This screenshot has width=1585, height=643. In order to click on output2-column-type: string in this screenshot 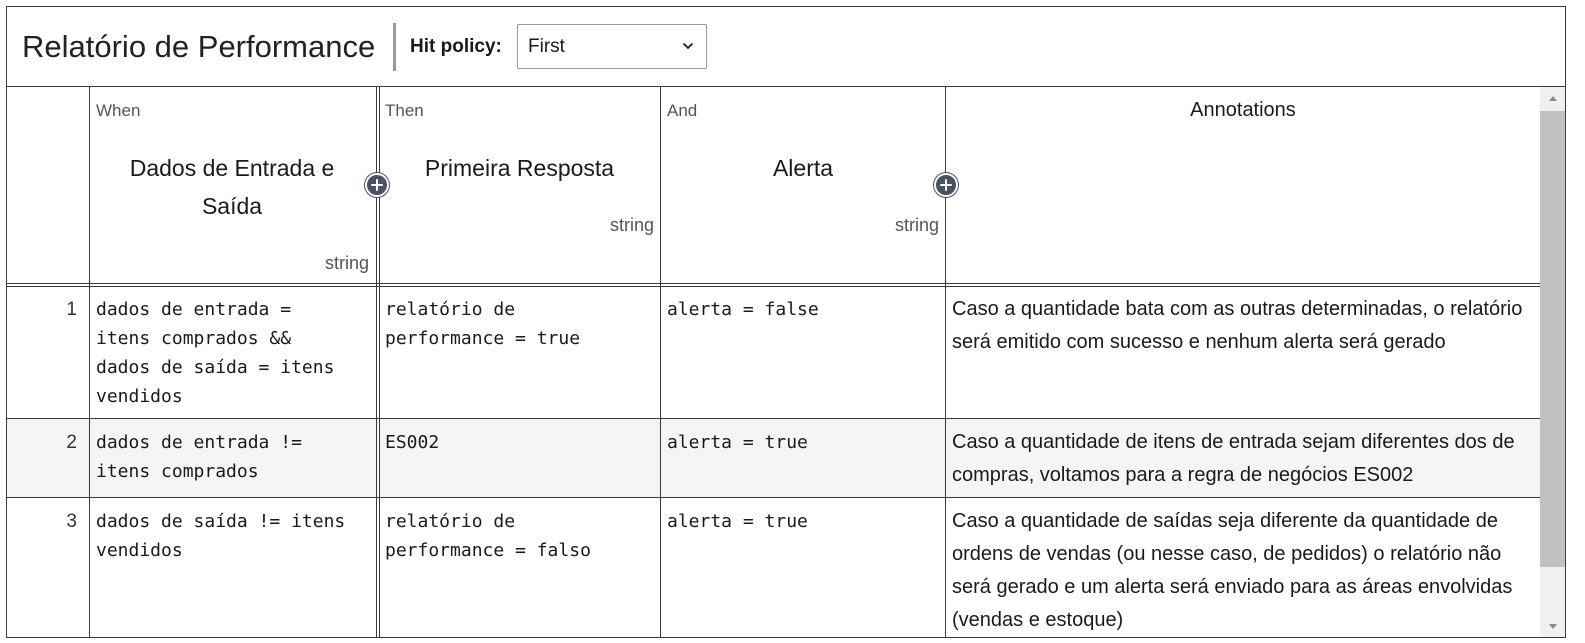, I will do `click(853, 225)`.